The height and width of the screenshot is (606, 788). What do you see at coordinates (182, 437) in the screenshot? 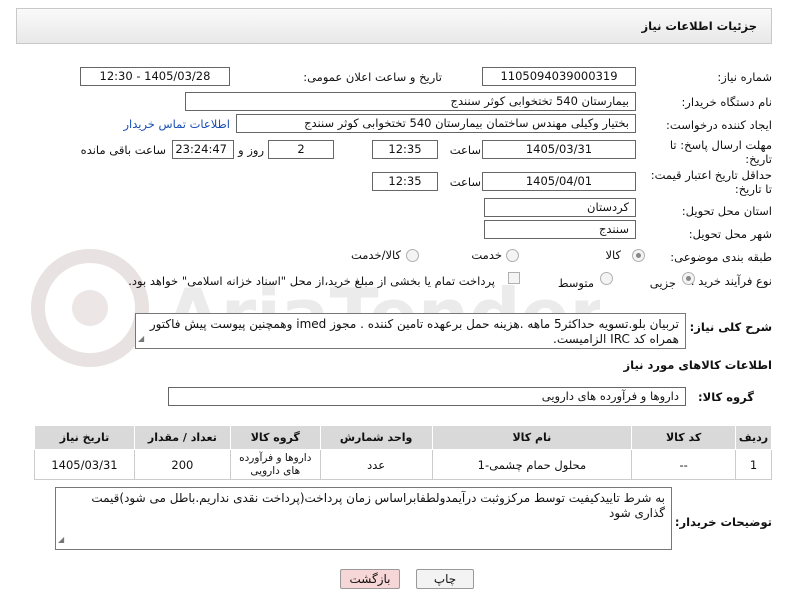
I see `header-quantity: تعداد / مقدار` at bounding box center [182, 437].